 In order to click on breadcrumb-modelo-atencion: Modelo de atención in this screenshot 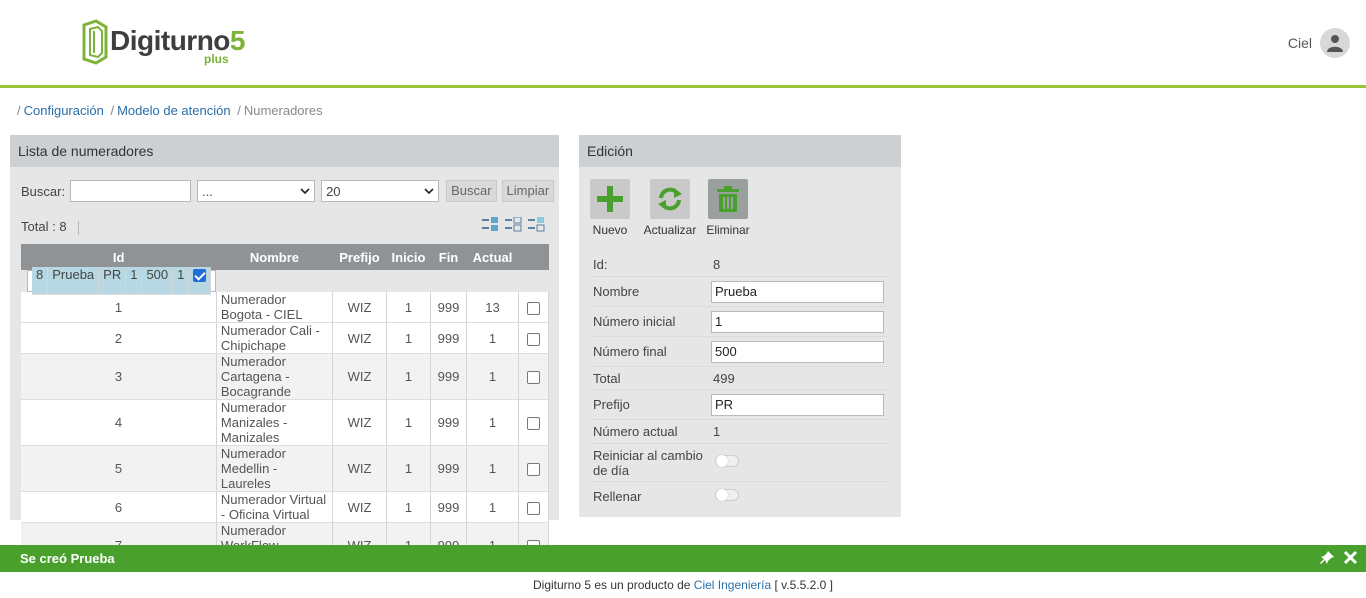, I will do `click(173, 110)`.